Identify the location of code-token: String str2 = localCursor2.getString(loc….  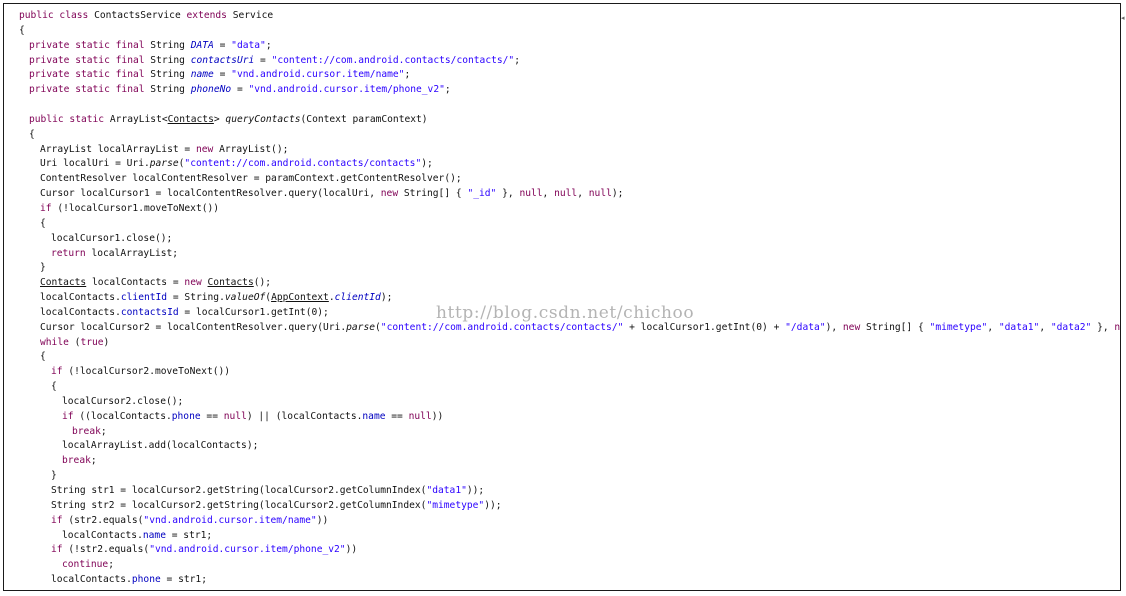
(239, 505).